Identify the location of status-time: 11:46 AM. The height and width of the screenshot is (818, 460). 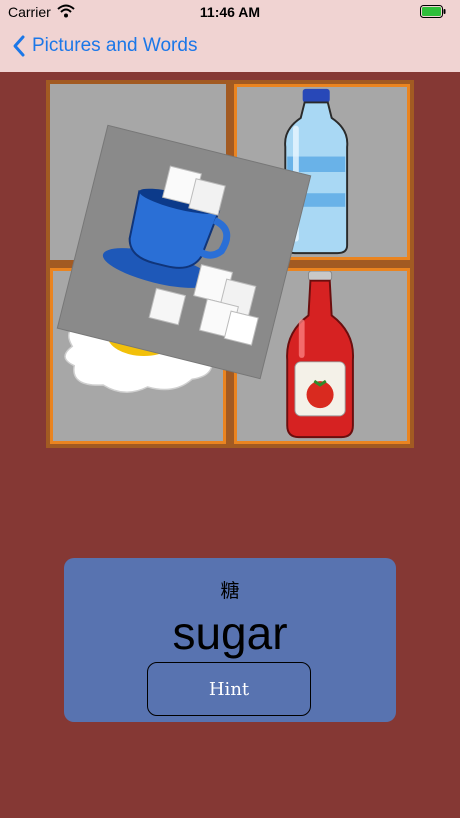
(230, 12).